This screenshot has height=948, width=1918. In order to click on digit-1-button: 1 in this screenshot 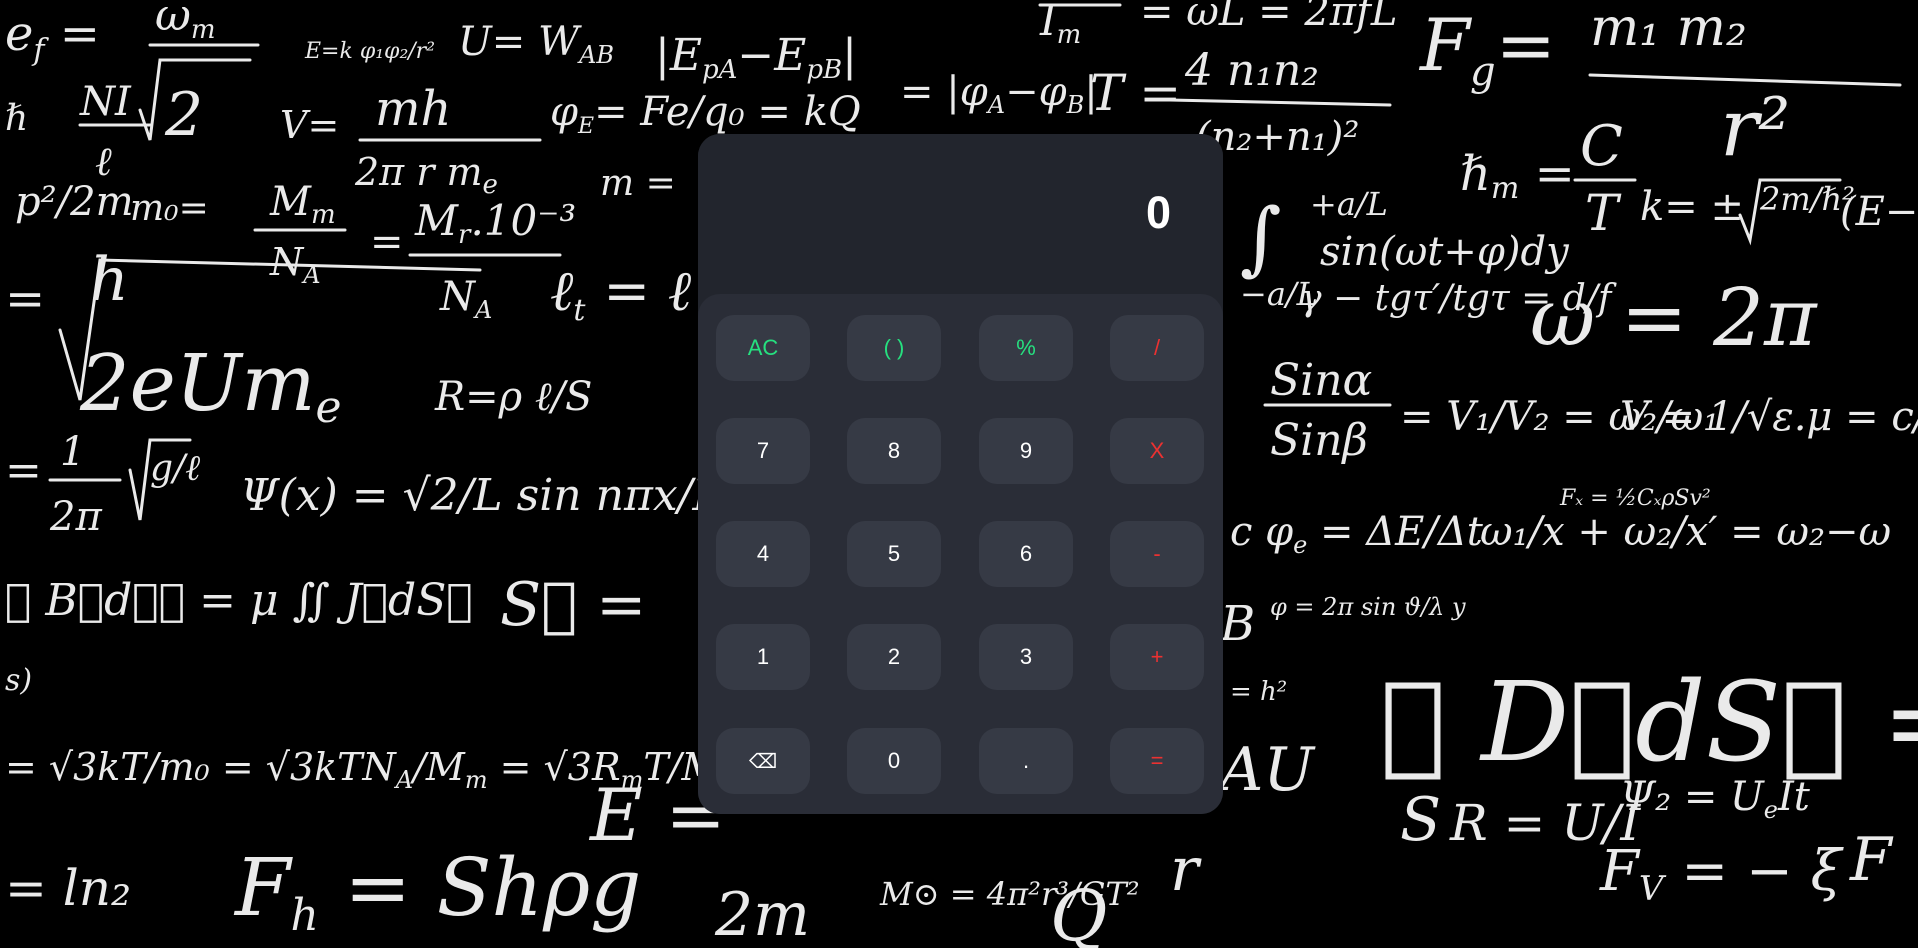, I will do `click(763, 657)`.